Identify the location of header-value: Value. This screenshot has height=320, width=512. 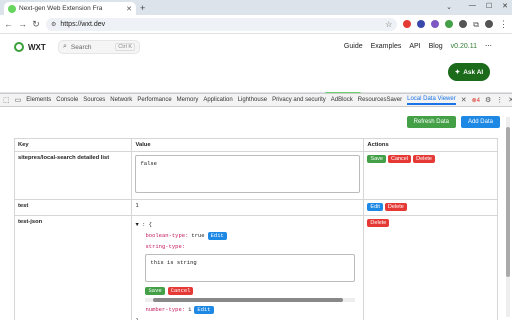
(248, 145).